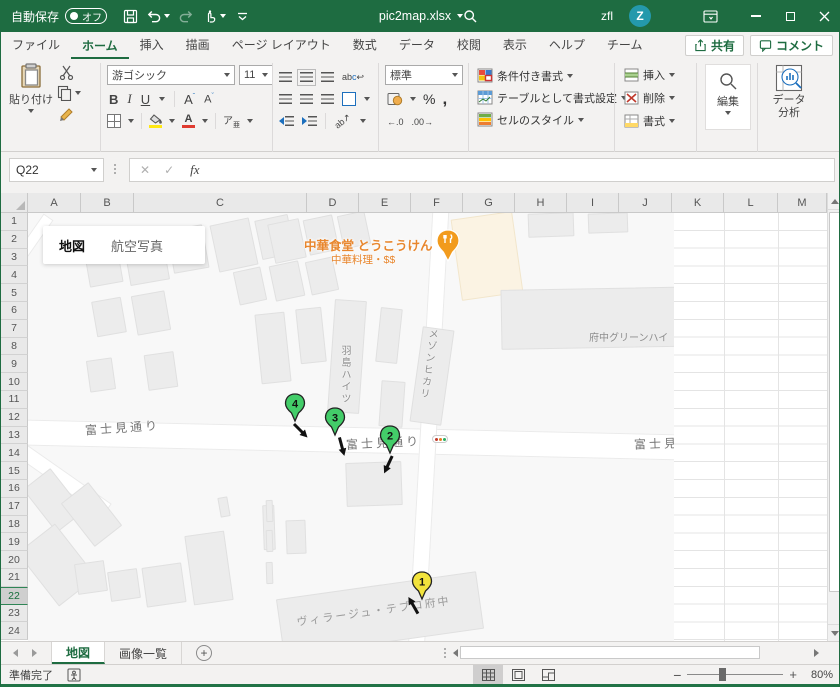 The image size is (840, 687). Describe the element at coordinates (723, 674) in the screenshot. I see `zoom-slider-thumb` at that location.